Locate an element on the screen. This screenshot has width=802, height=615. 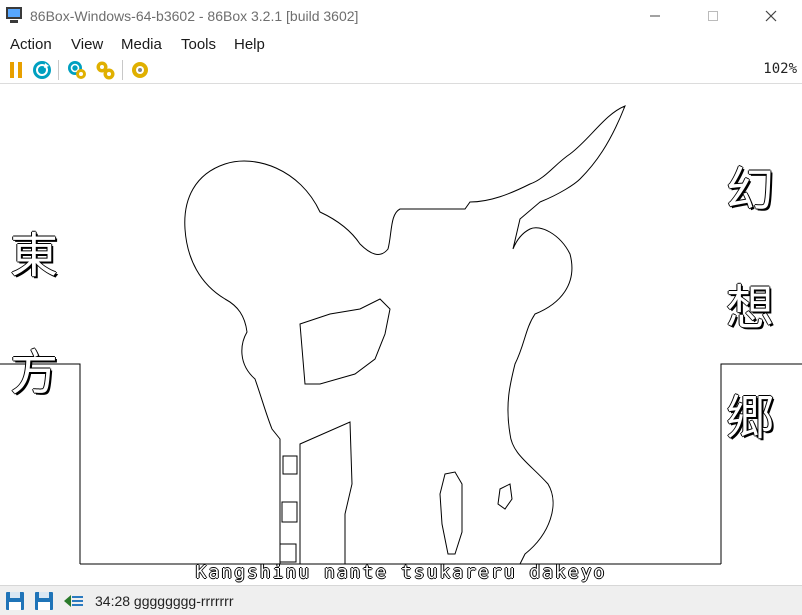
floppy-b-button is located at coordinates (44, 601).